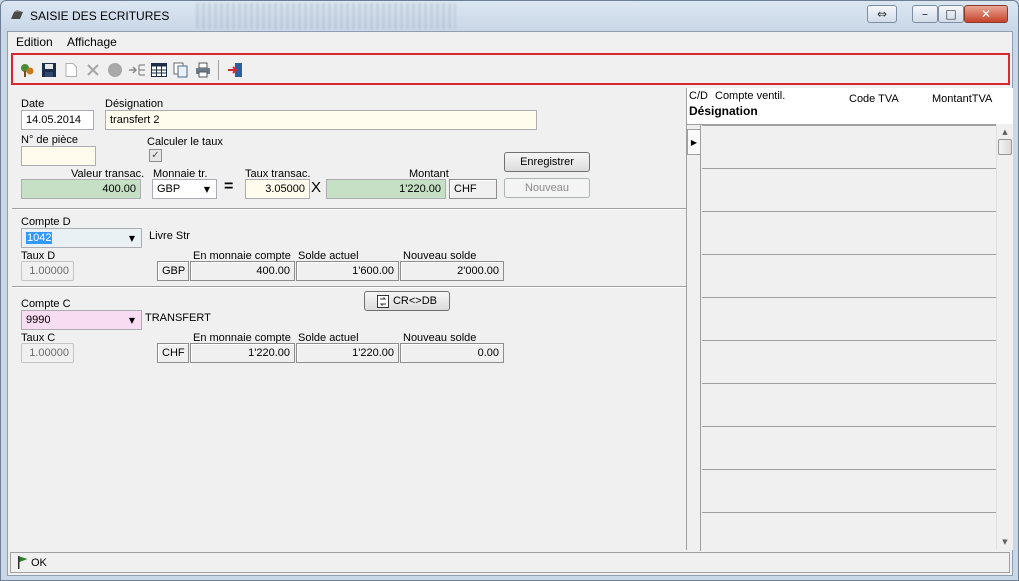 The width and height of the screenshot is (1019, 581). I want to click on en-monnaie-c-value: 1'220.00, so click(242, 353).